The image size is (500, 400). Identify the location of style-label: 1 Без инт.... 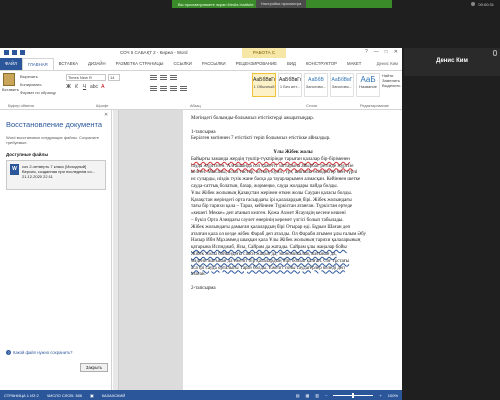
(290, 86).